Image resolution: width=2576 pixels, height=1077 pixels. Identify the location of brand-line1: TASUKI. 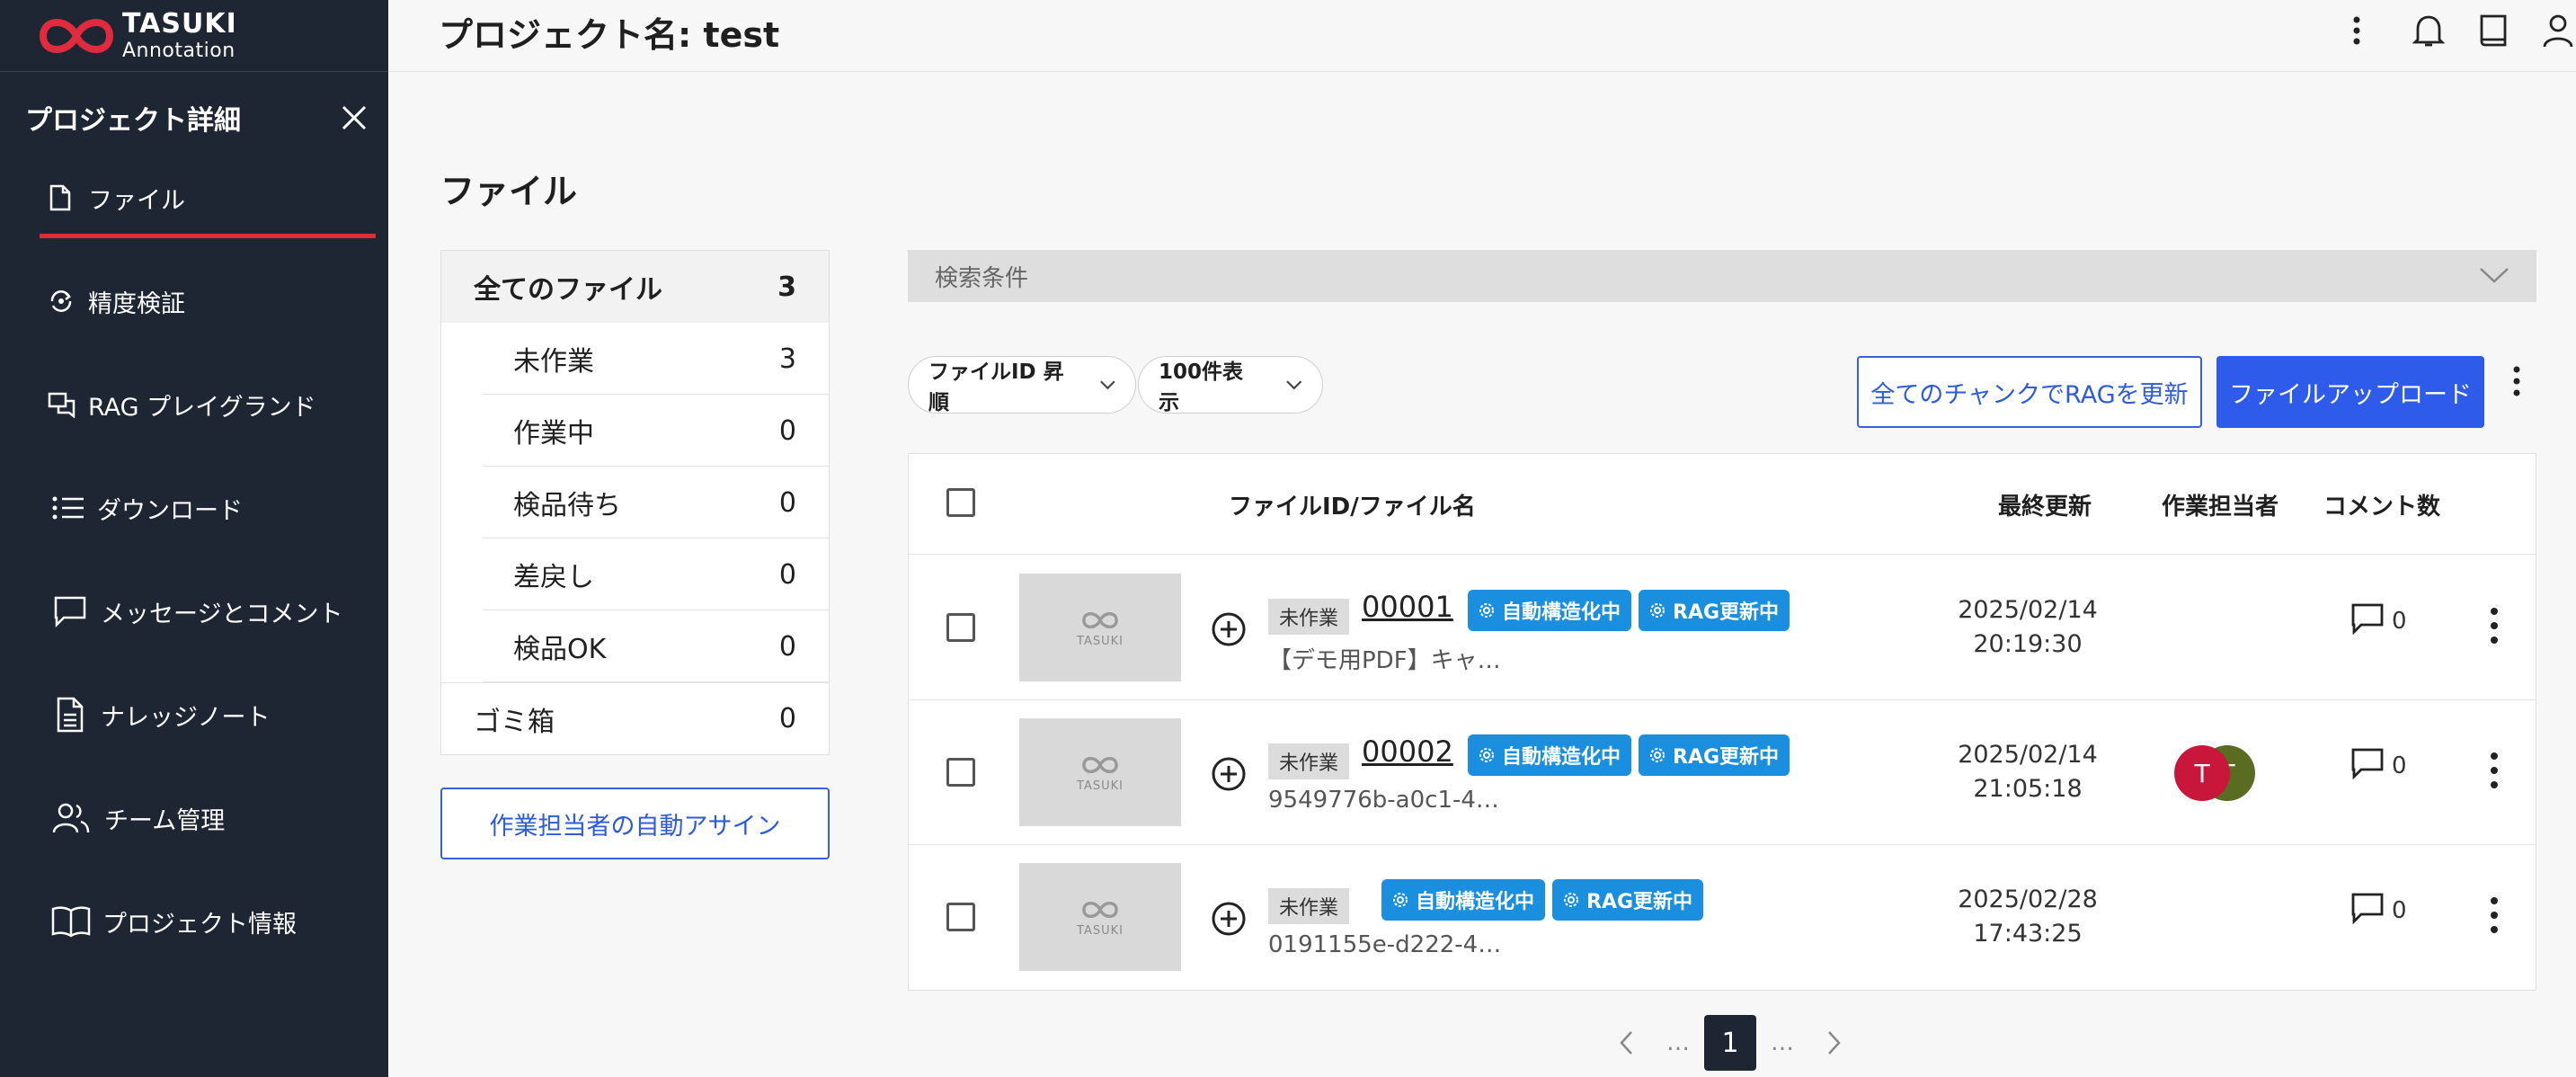
(179, 23).